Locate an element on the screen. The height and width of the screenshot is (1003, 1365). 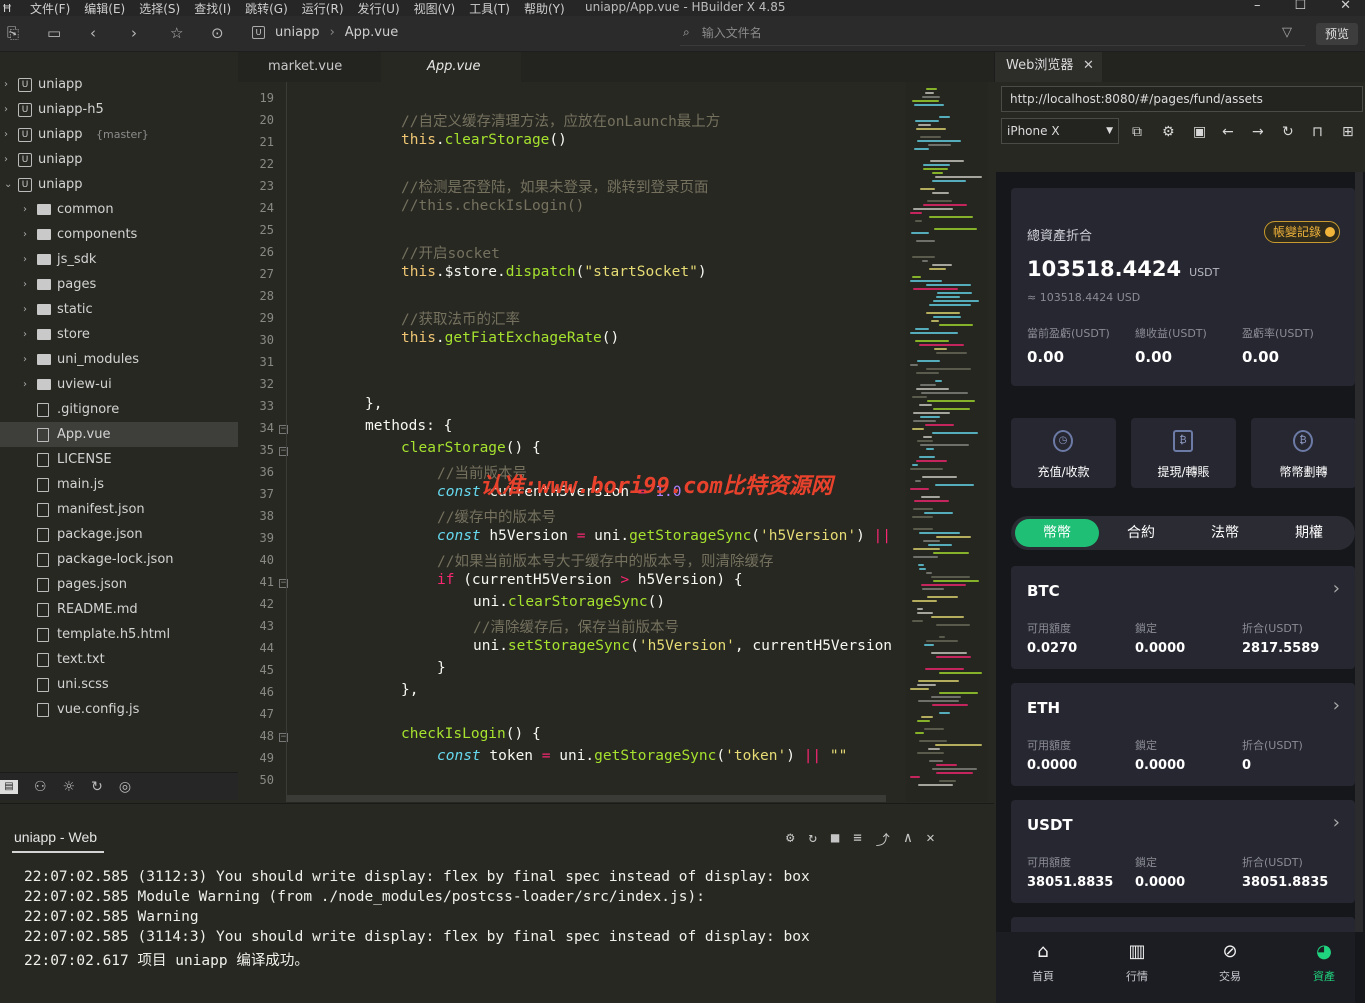
lock-icon: ⊓ is located at coordinates (1317, 132).